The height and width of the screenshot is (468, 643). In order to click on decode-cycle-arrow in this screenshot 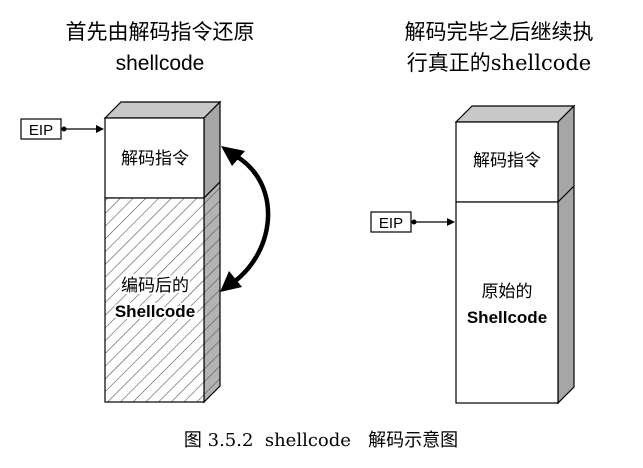, I will do `click(245, 219)`.